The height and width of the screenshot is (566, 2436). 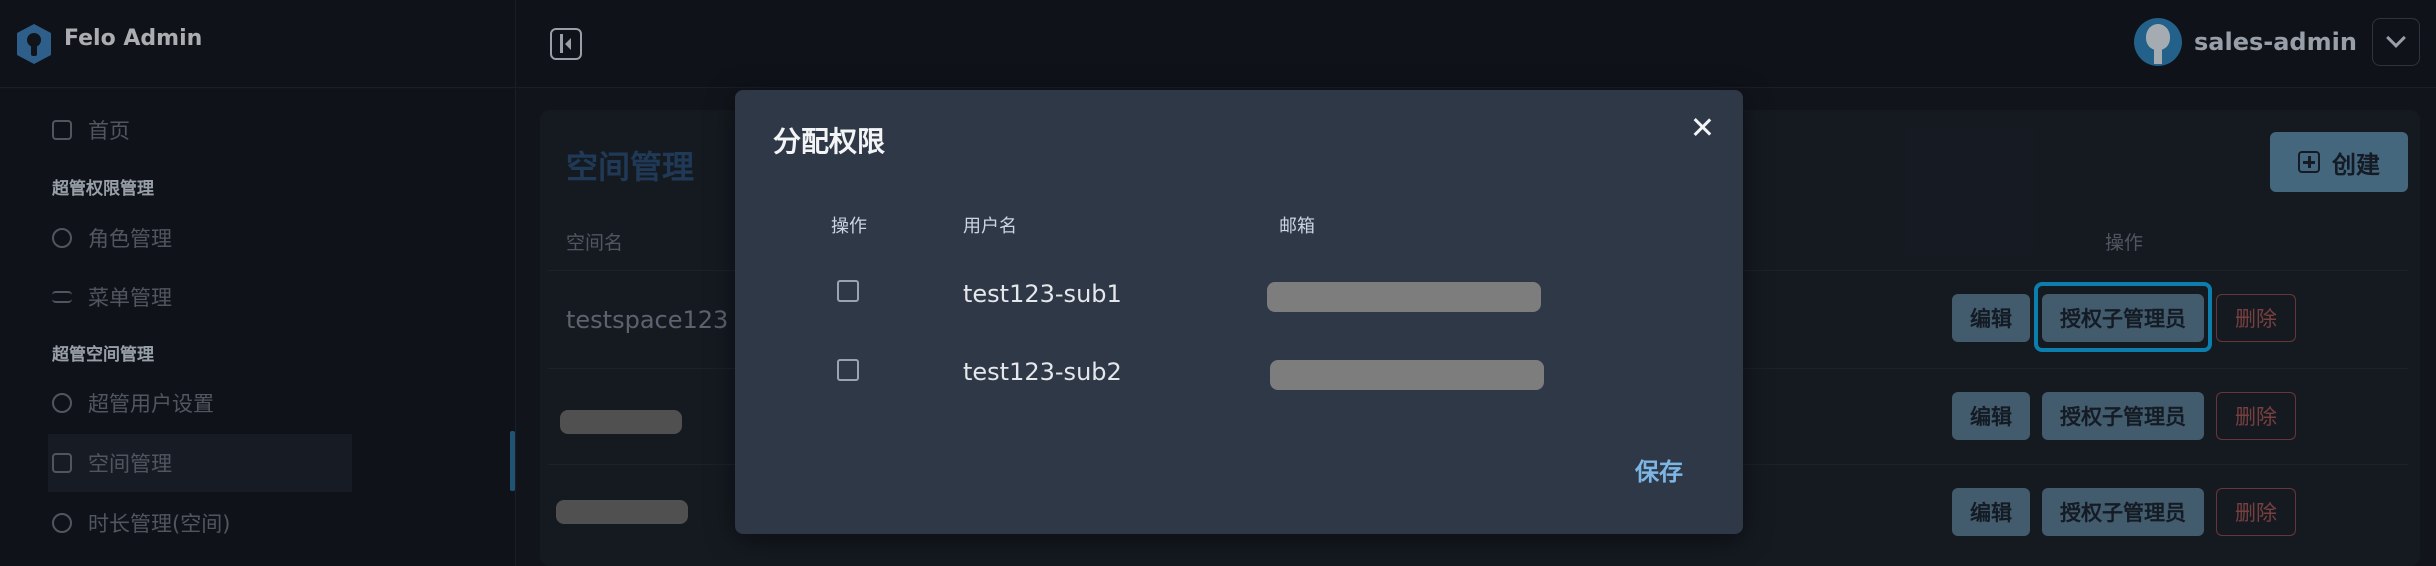 I want to click on dialog-header-username: 用户名, so click(x=990, y=226).